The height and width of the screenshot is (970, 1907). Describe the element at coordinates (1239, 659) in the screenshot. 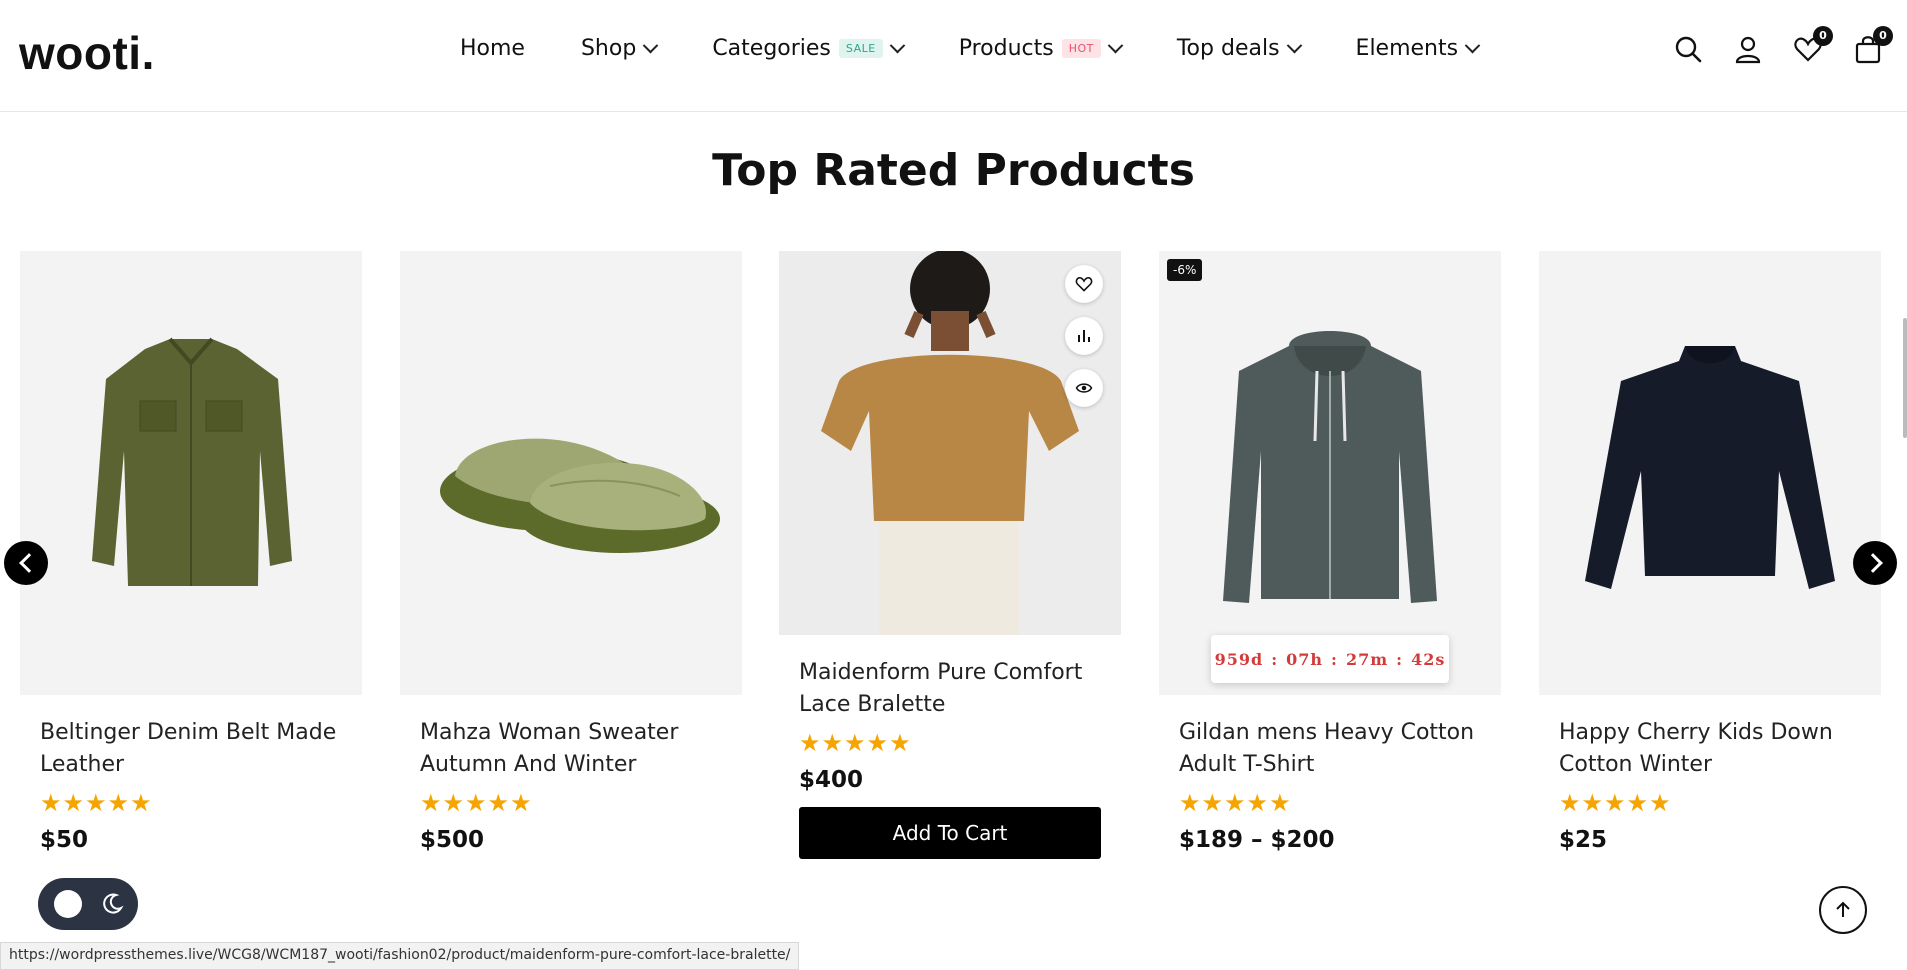

I see `countdown-days: 959d` at that location.